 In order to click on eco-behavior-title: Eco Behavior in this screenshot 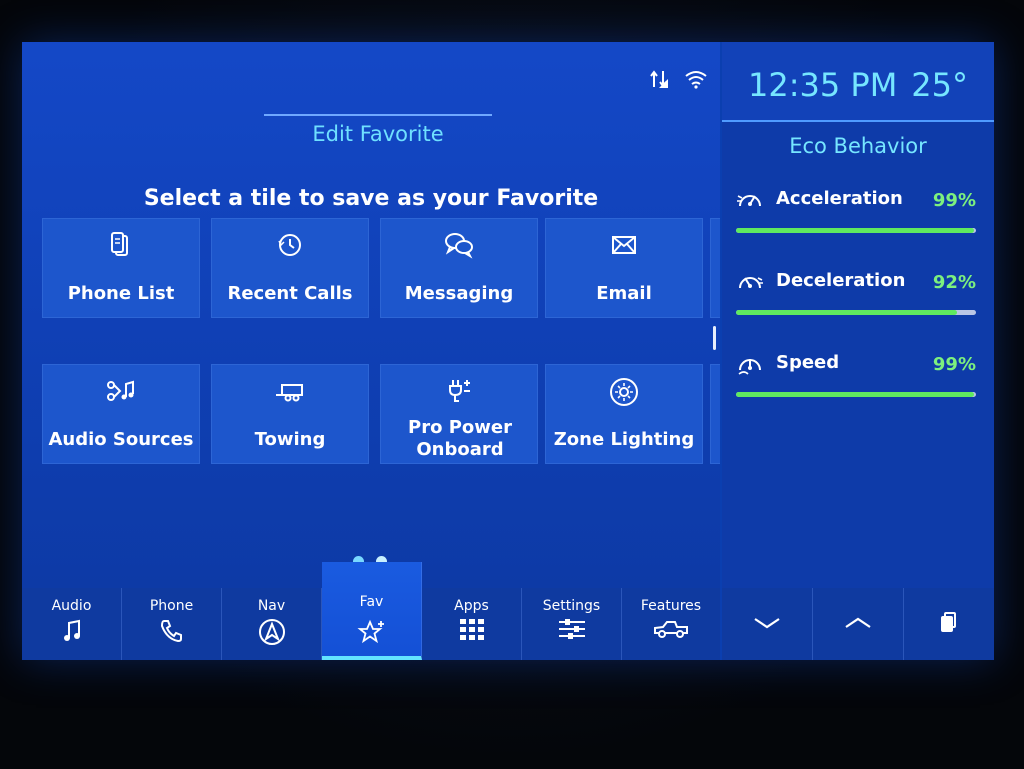, I will do `click(858, 146)`.